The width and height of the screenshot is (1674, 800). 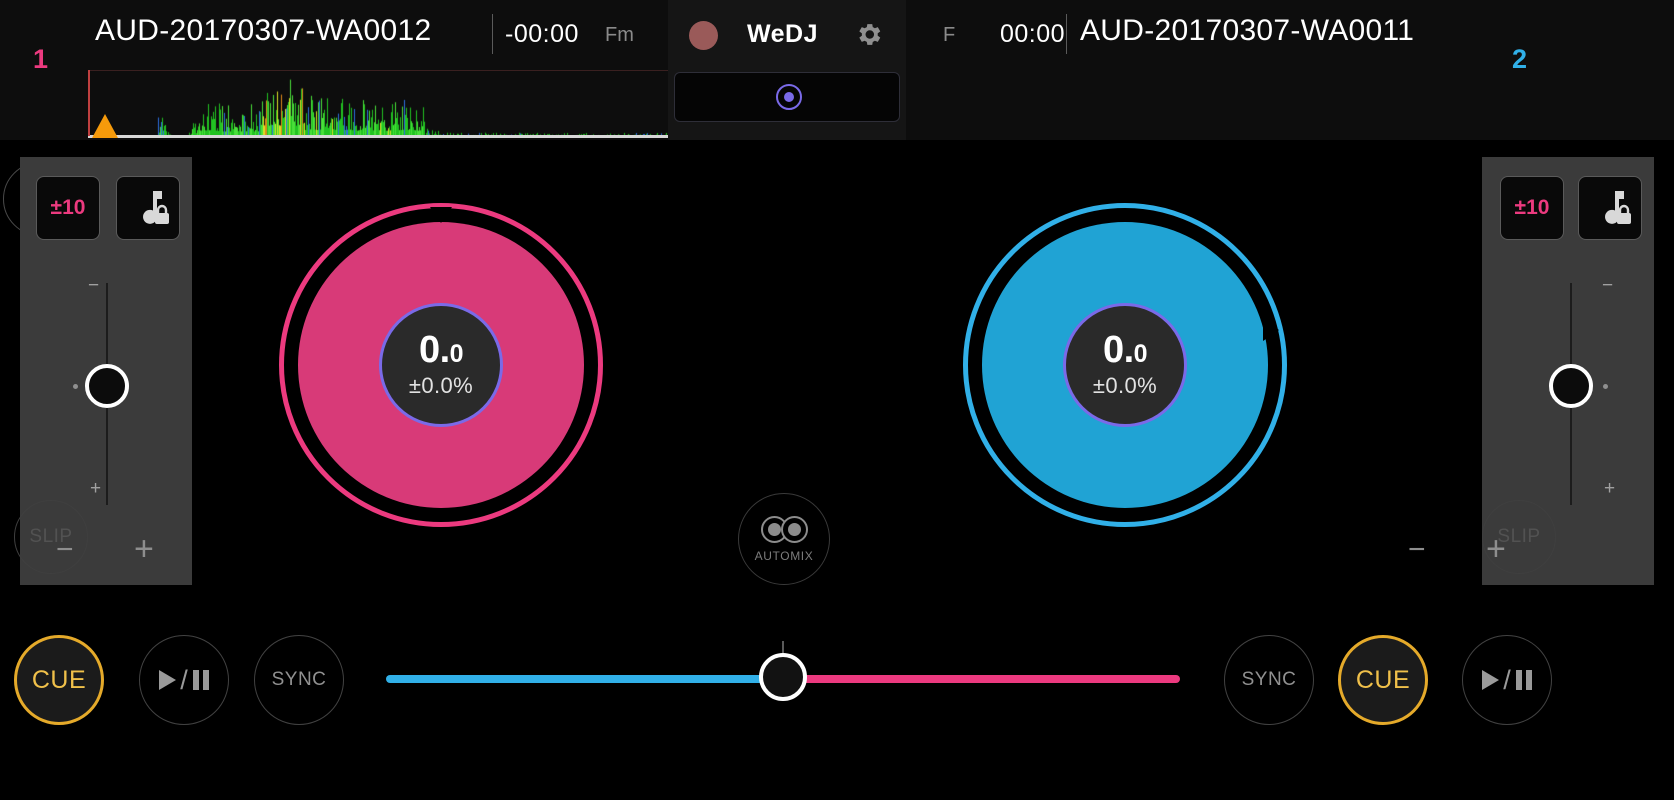 What do you see at coordinates (1571, 386) in the screenshot?
I see `deck2-tempo-slider-knob` at bounding box center [1571, 386].